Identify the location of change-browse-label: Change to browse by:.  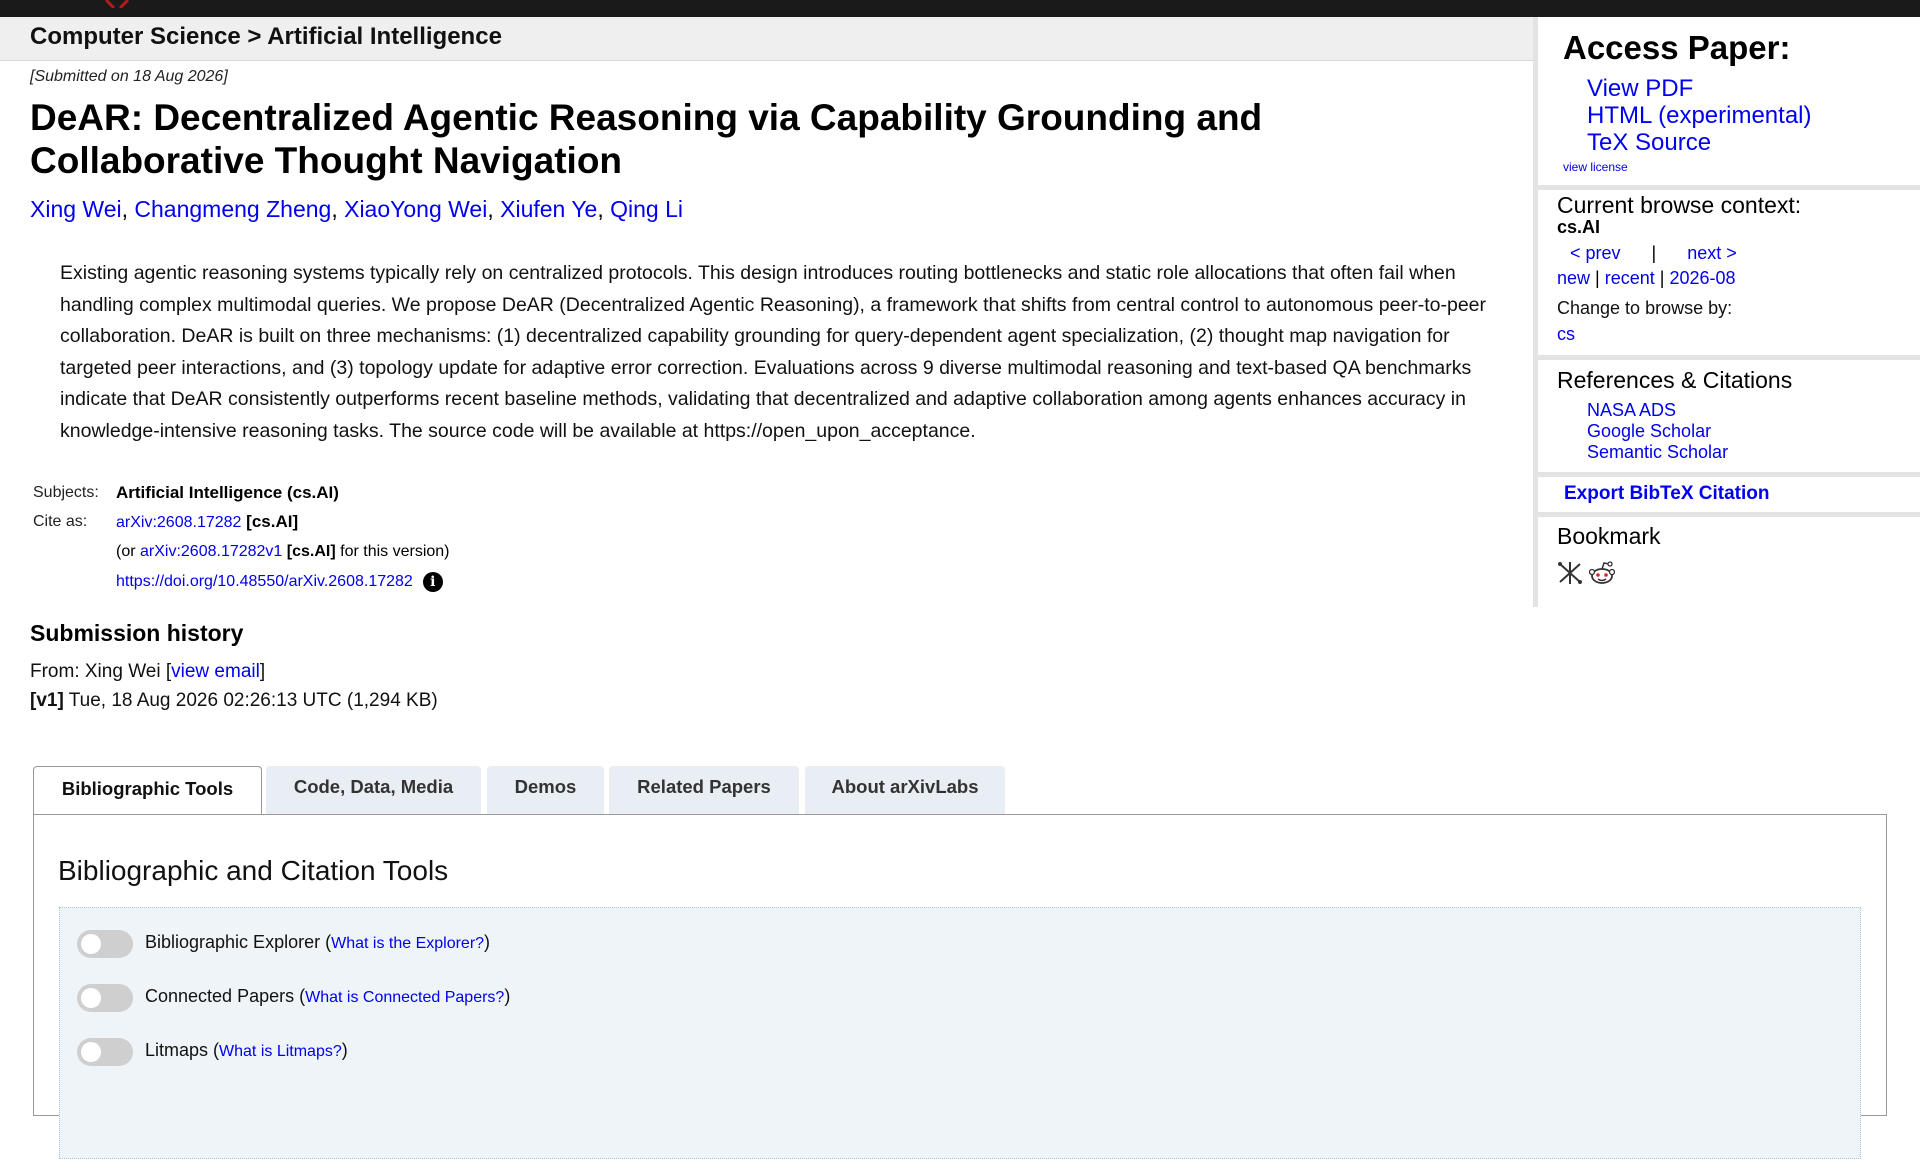
(1645, 308).